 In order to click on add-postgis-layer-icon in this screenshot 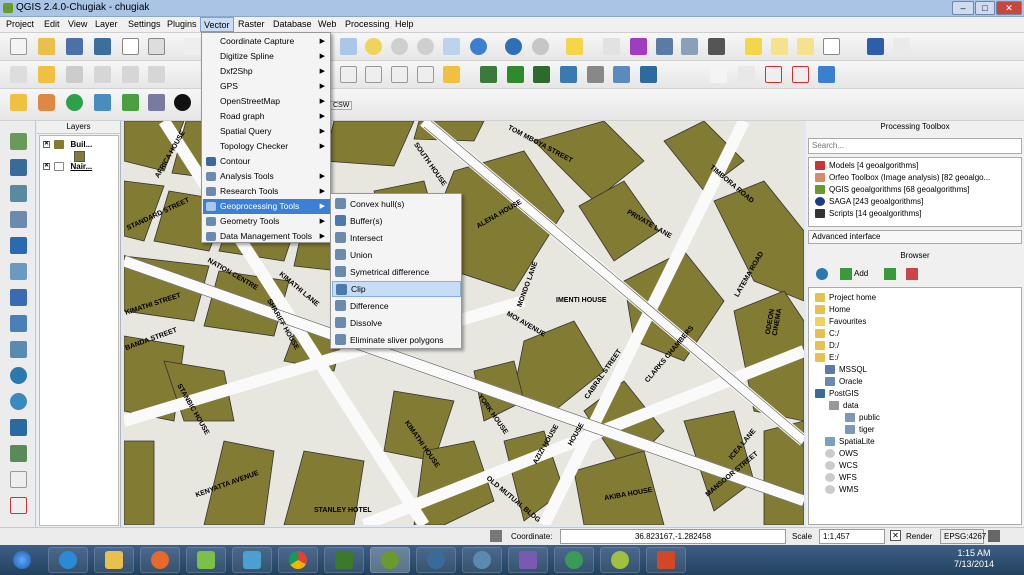, I will do `click(18, 193)`.